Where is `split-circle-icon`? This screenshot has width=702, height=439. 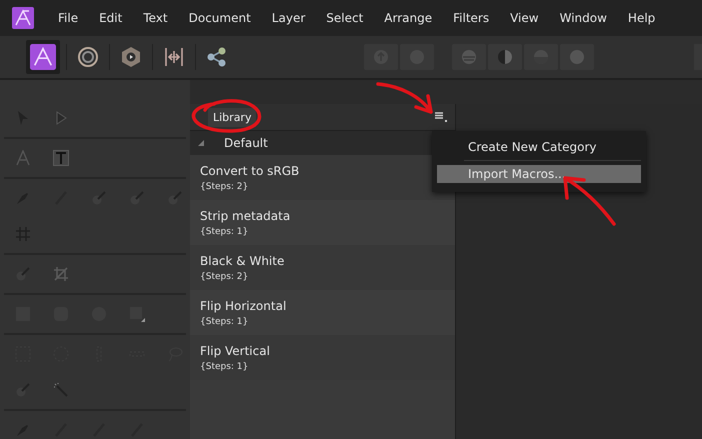
split-circle-icon is located at coordinates (469, 57).